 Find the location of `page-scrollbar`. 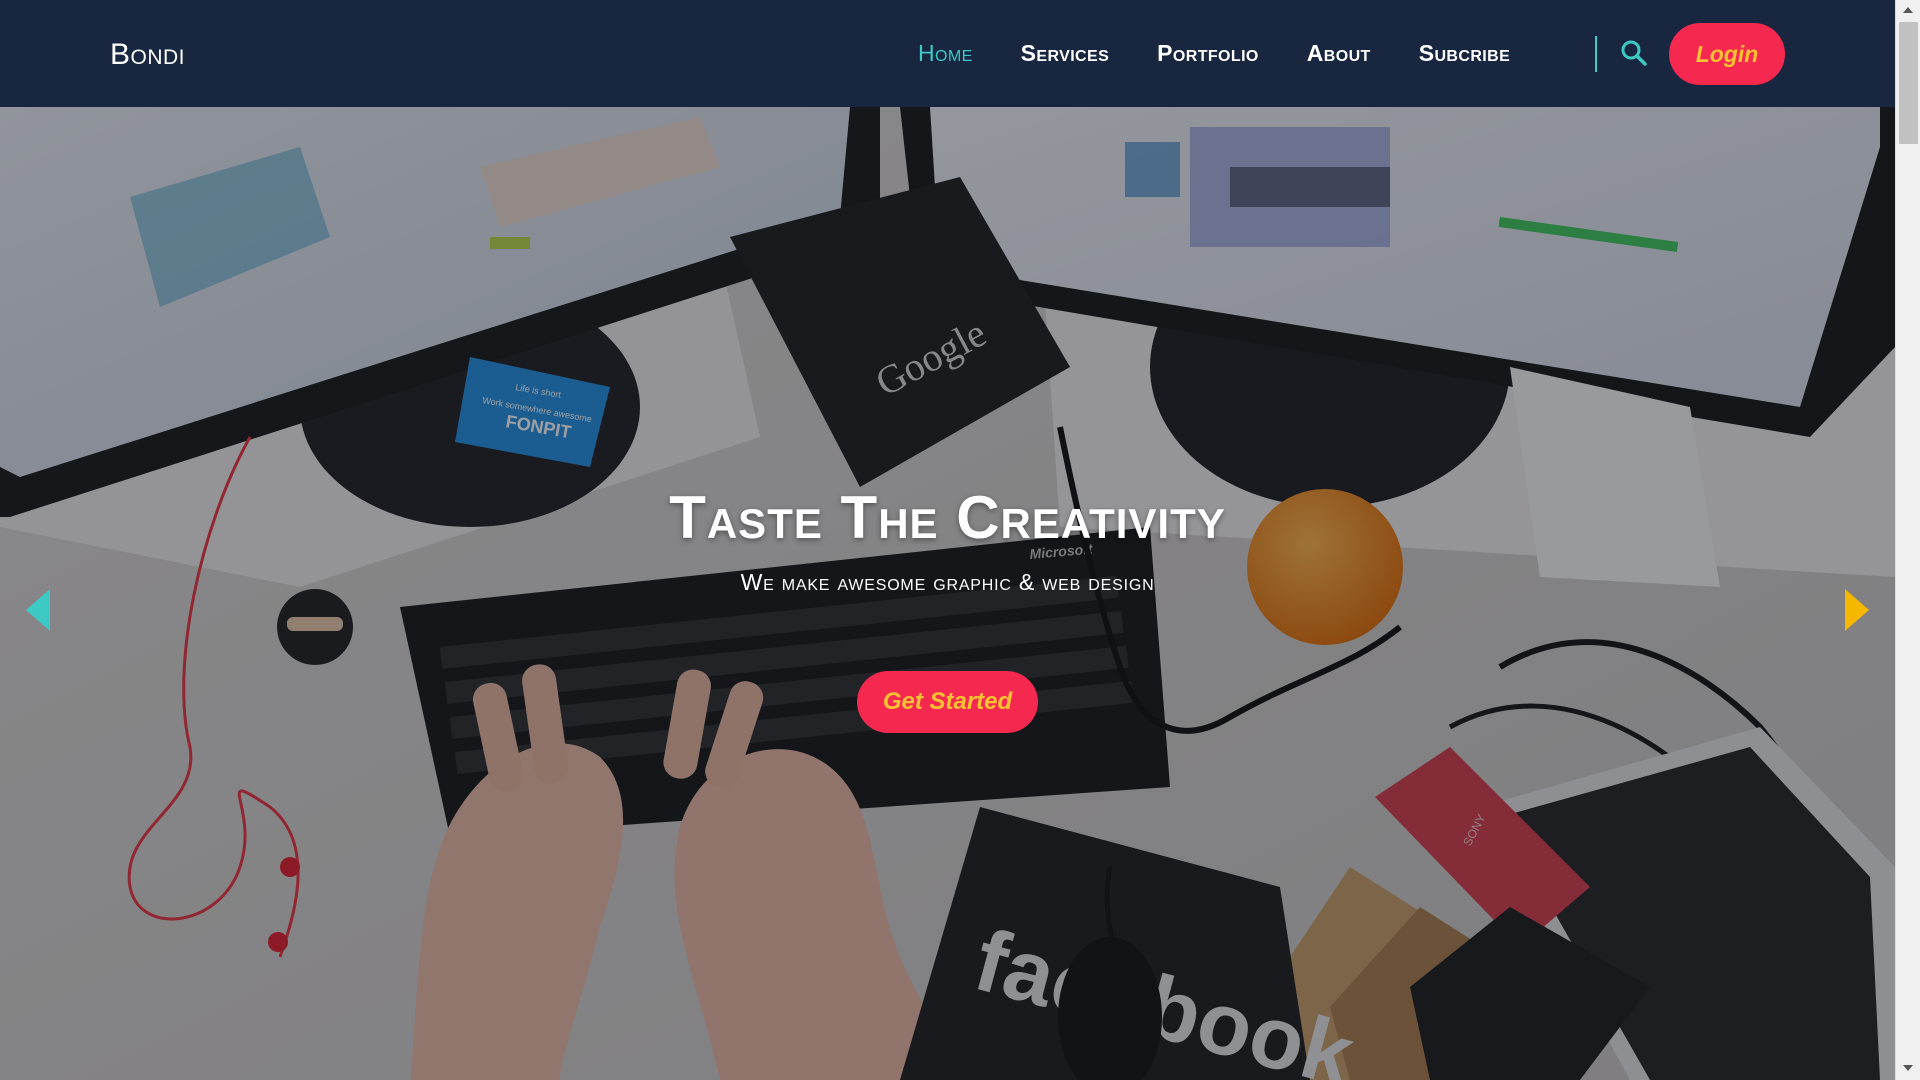

page-scrollbar is located at coordinates (1907, 540).